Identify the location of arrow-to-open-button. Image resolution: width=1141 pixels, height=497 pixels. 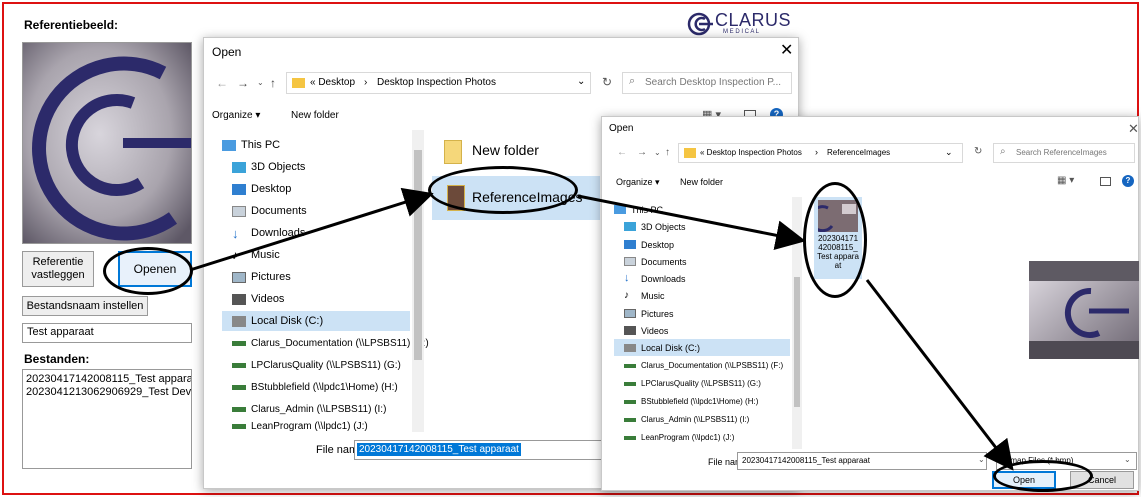
(939, 375).